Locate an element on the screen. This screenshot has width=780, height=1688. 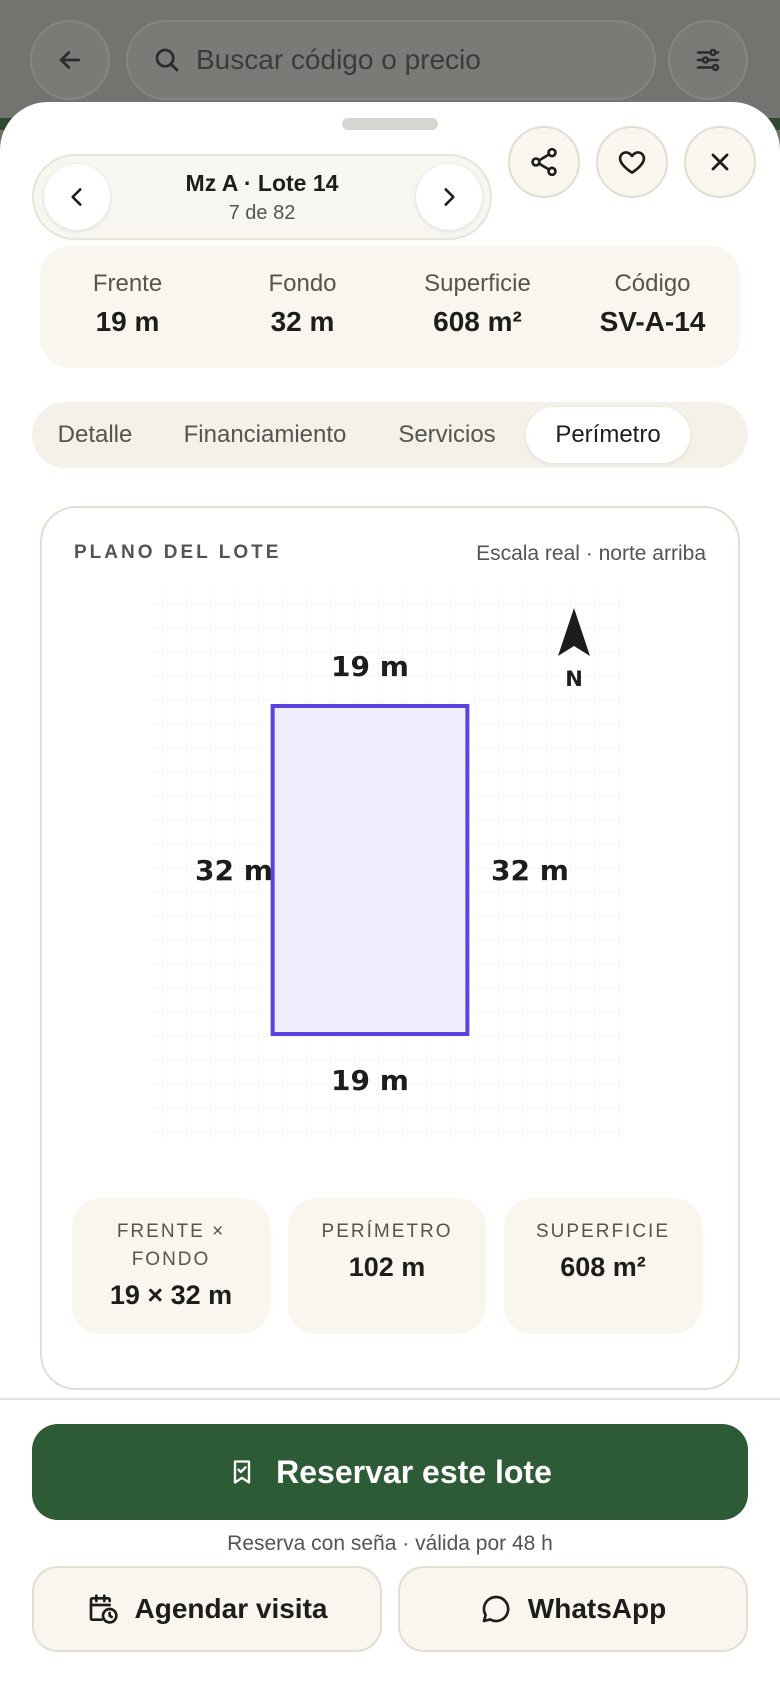
summary-perimetro: PERÍMETRO 102 m is located at coordinates (387, 1266).